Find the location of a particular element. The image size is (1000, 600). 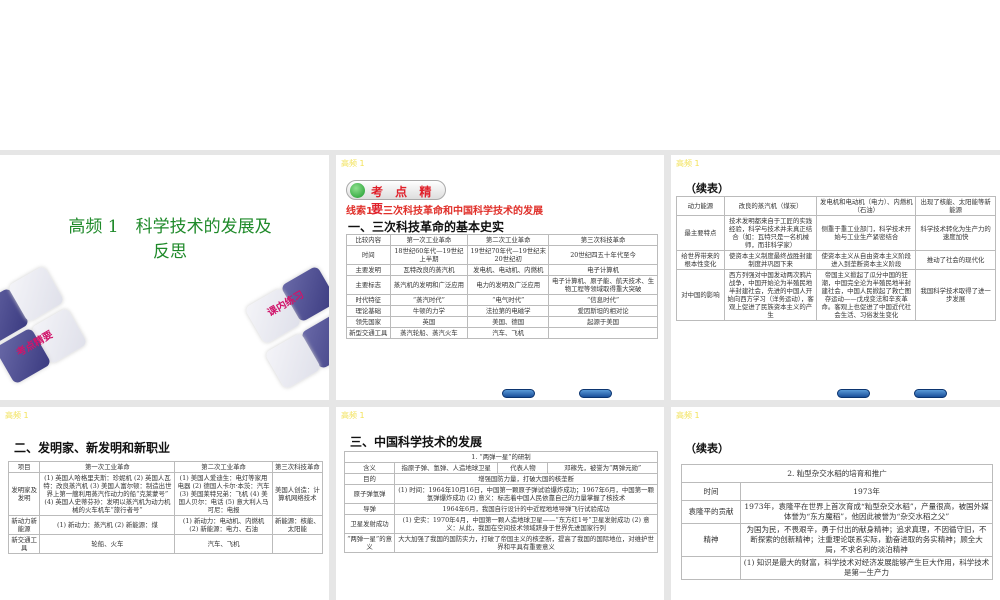

table-cell: 科学技术转化为生产力的速度加快 is located at coordinates (955, 233).